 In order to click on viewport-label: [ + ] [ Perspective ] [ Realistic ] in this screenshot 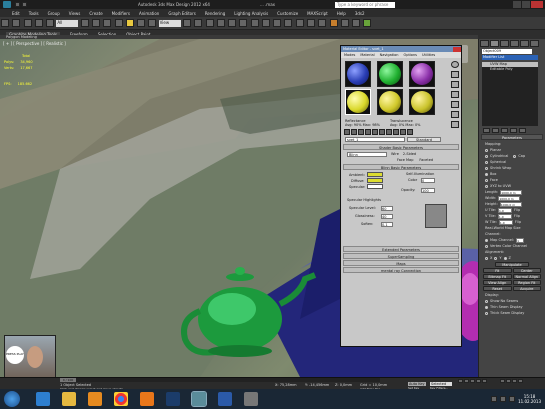, I will do `click(34, 43)`.